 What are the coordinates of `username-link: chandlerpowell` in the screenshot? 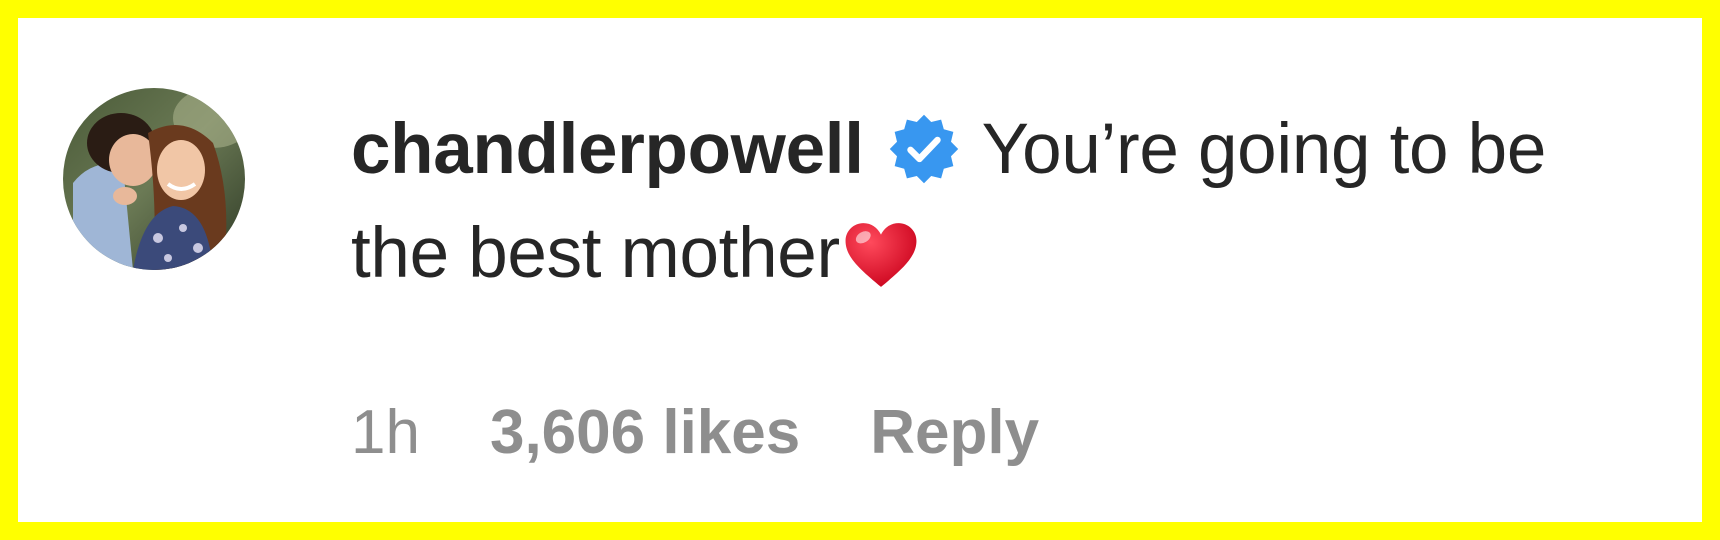 It's located at (607, 149).